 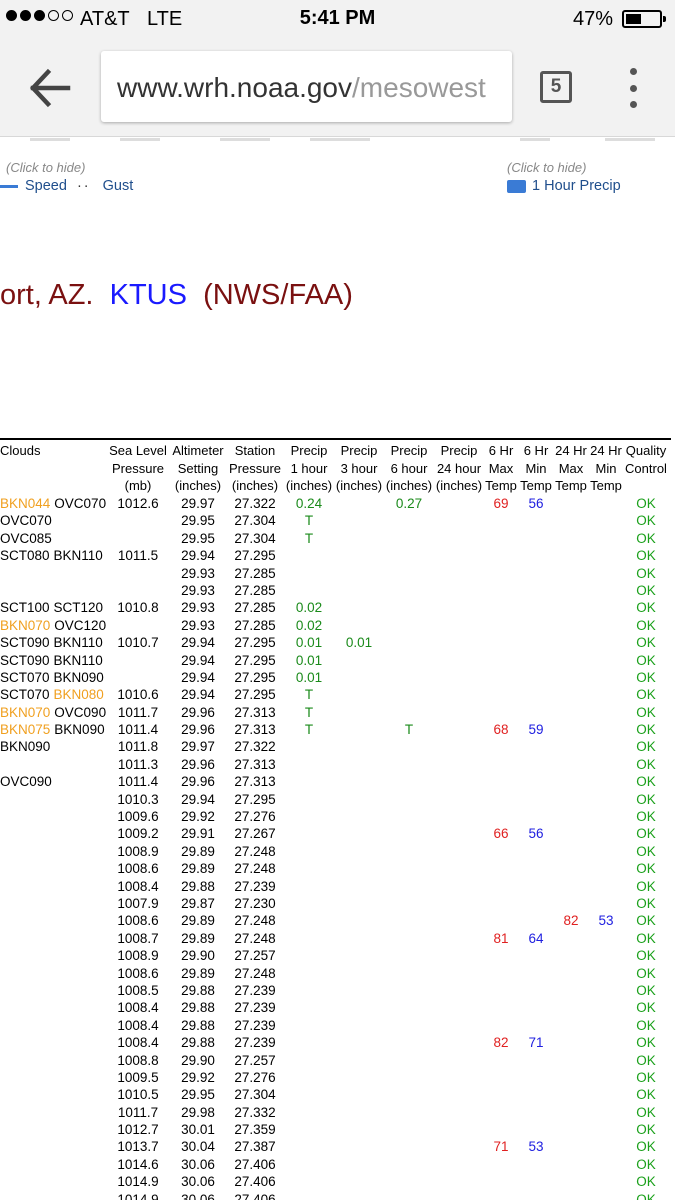 What do you see at coordinates (301, 88) in the screenshot?
I see `url-text: www.wrh.noaa.gov/mesowest` at bounding box center [301, 88].